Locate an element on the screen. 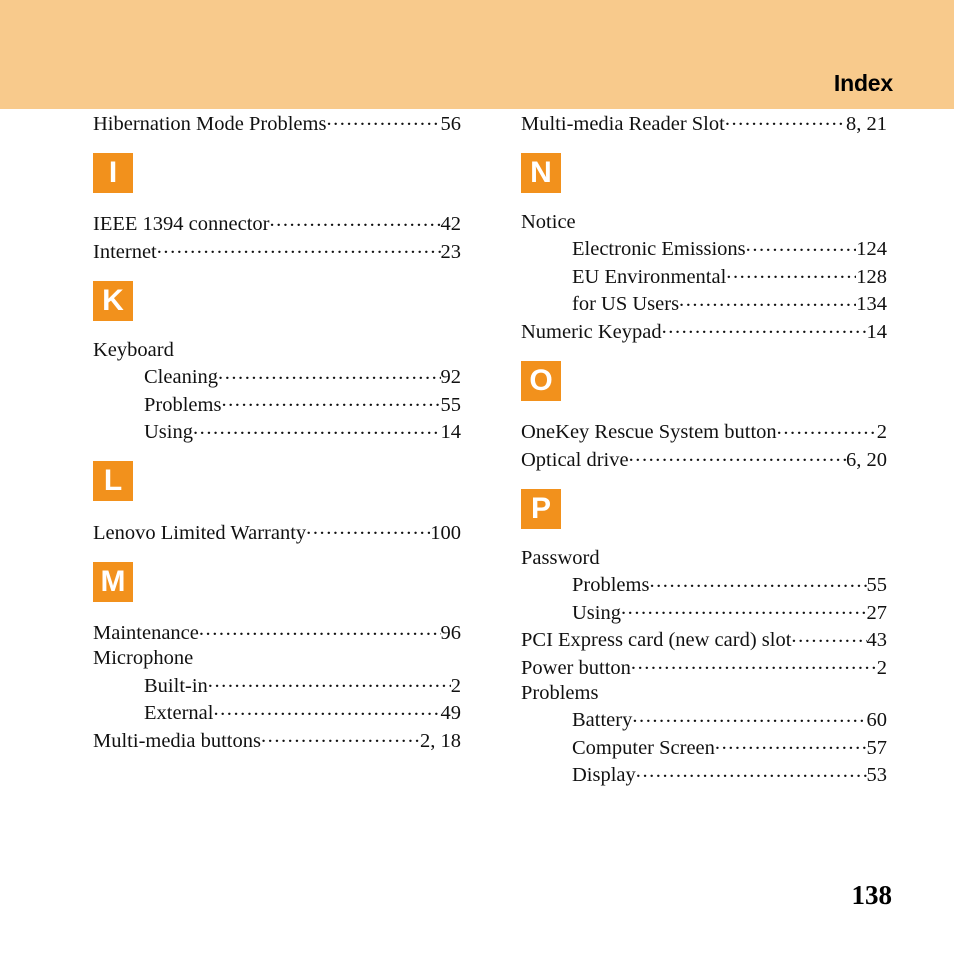 Image resolution: width=954 pixels, height=954 pixels. index-entry: OneKey Rescue System button 2 is located at coordinates (704, 432).